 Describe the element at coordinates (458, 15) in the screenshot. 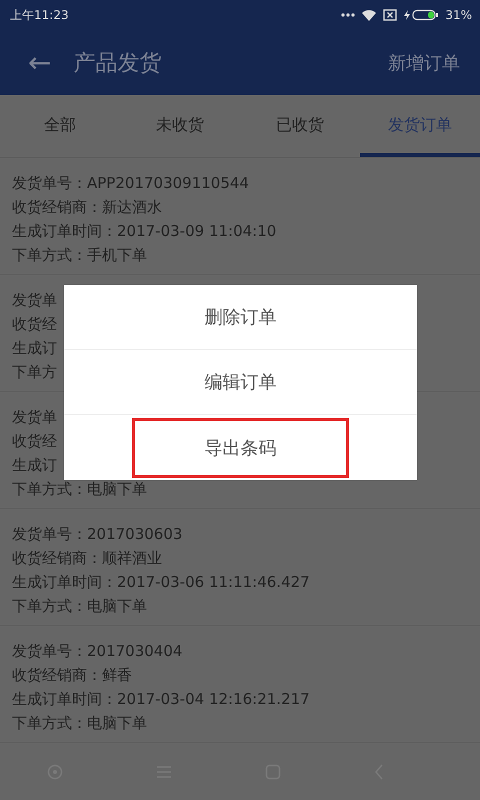

I see `battery-level: 31%` at that location.